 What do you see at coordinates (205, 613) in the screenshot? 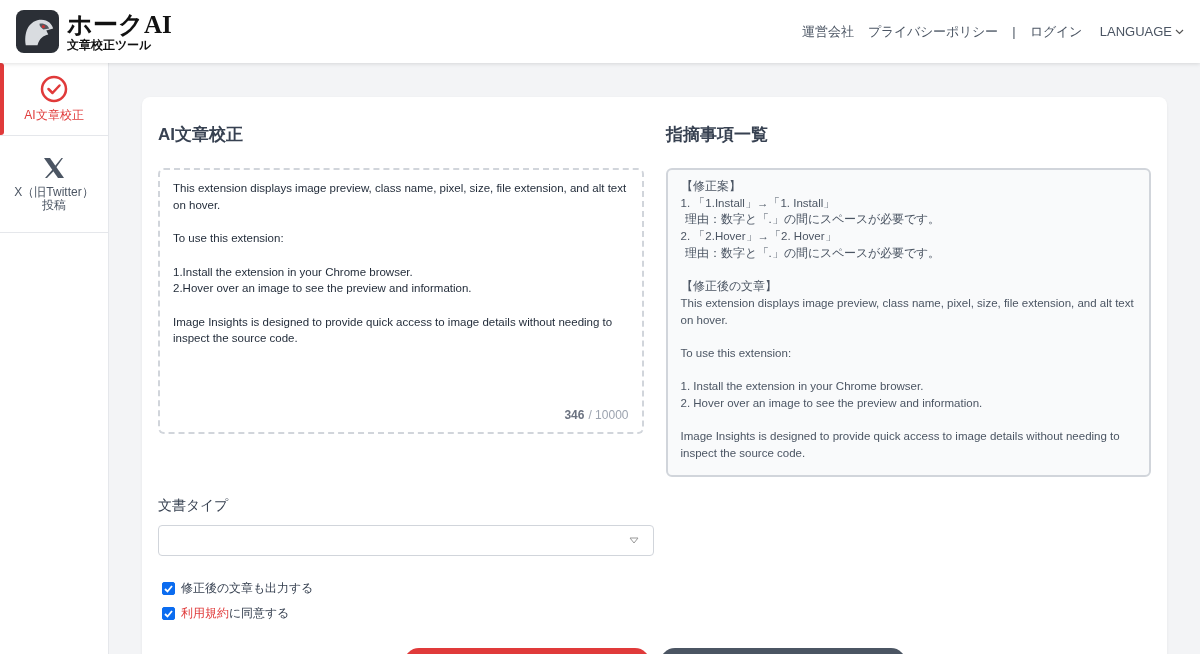
I see `terms-link: 利用規約` at bounding box center [205, 613].